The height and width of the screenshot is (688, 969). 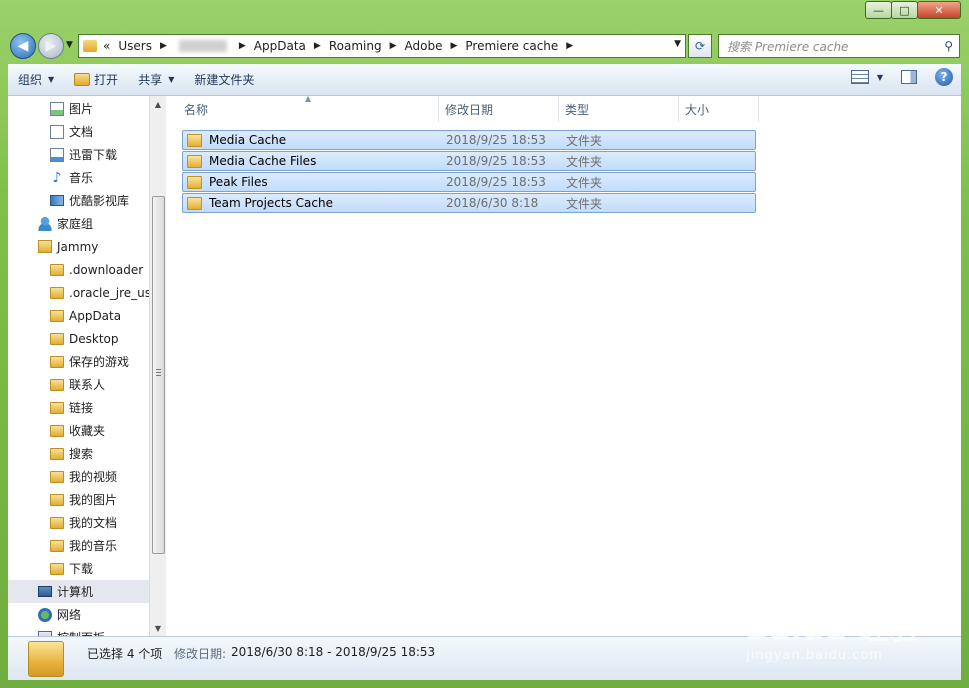 What do you see at coordinates (51, 46) in the screenshot?
I see `forward-button: ▶` at bounding box center [51, 46].